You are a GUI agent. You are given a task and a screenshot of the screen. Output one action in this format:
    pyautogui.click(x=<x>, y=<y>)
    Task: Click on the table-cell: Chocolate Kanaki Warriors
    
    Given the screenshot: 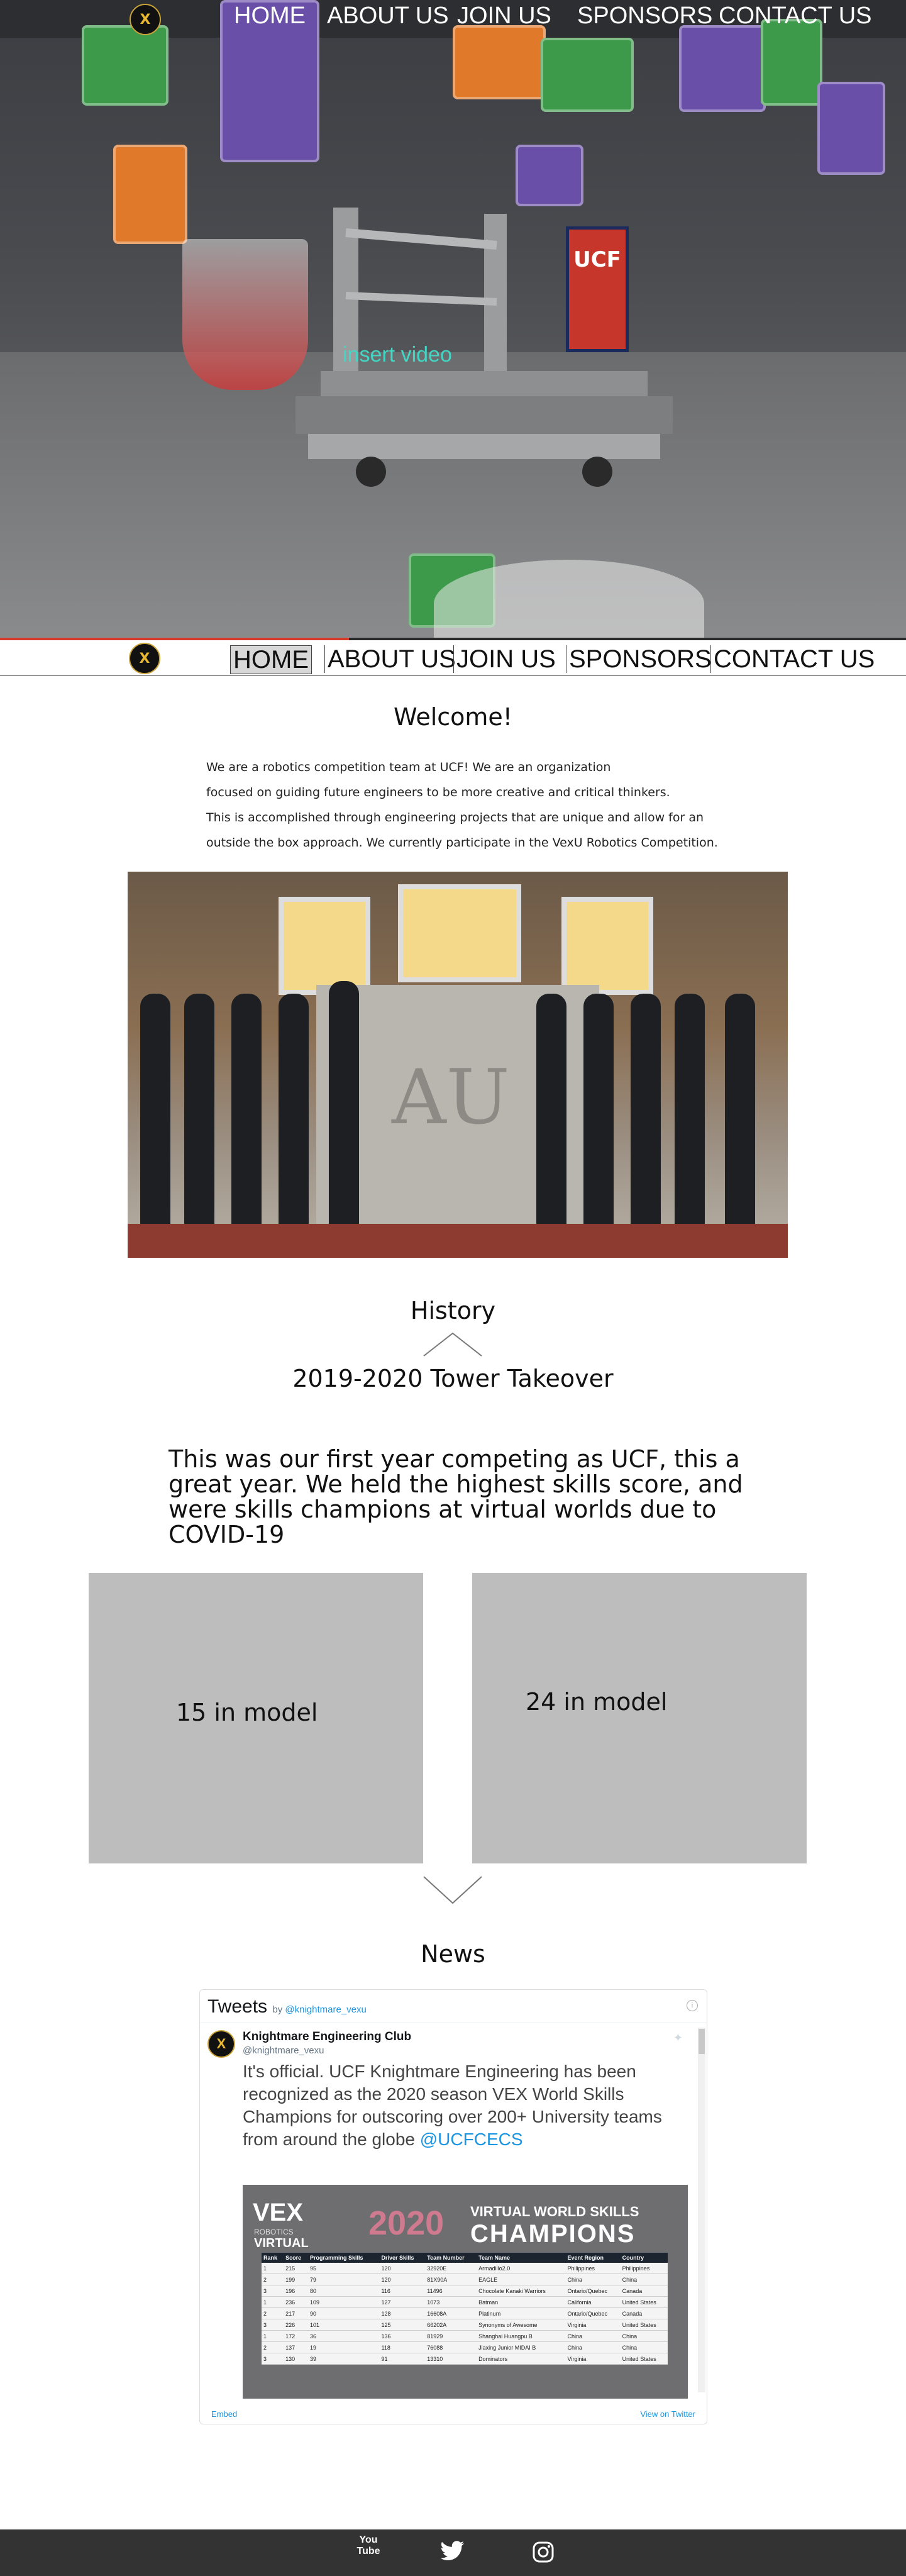 What is the action you would take?
    pyautogui.click(x=521, y=2291)
    